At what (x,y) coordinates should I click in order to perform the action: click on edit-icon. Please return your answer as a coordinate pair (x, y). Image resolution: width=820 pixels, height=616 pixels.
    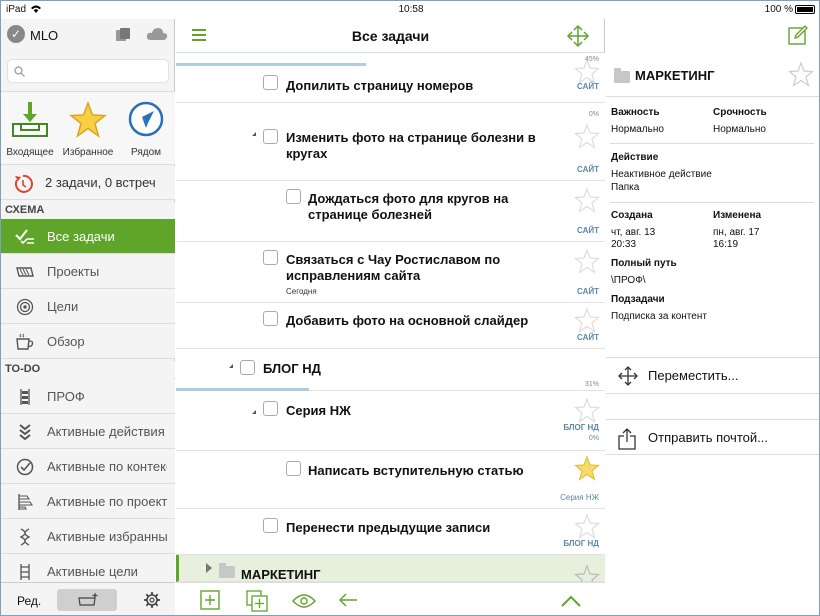
    Looking at the image, I should click on (798, 35).